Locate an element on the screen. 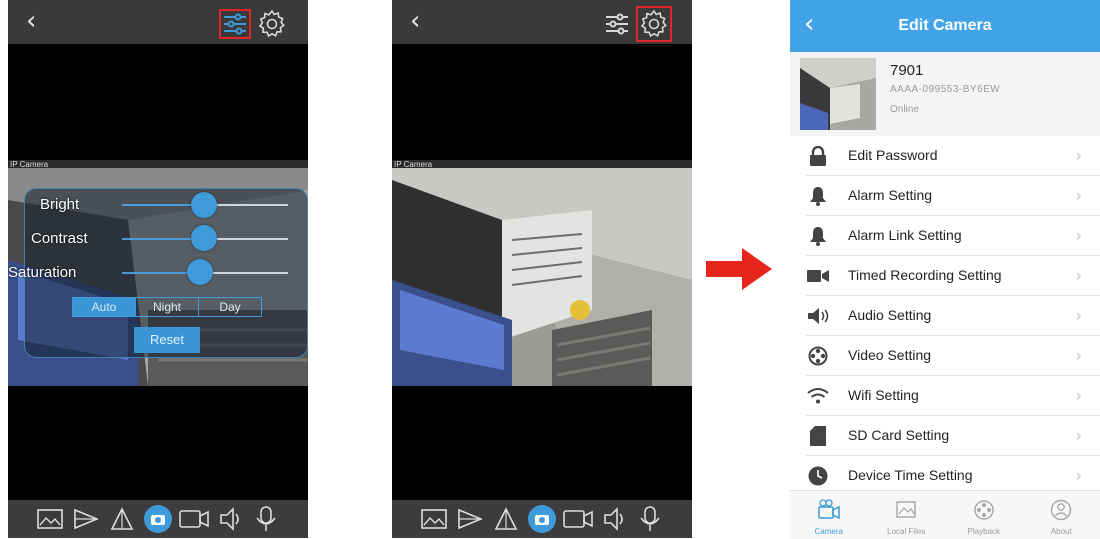  menu-item-alarm-setting: Alarm Setting › is located at coordinates (953, 196).